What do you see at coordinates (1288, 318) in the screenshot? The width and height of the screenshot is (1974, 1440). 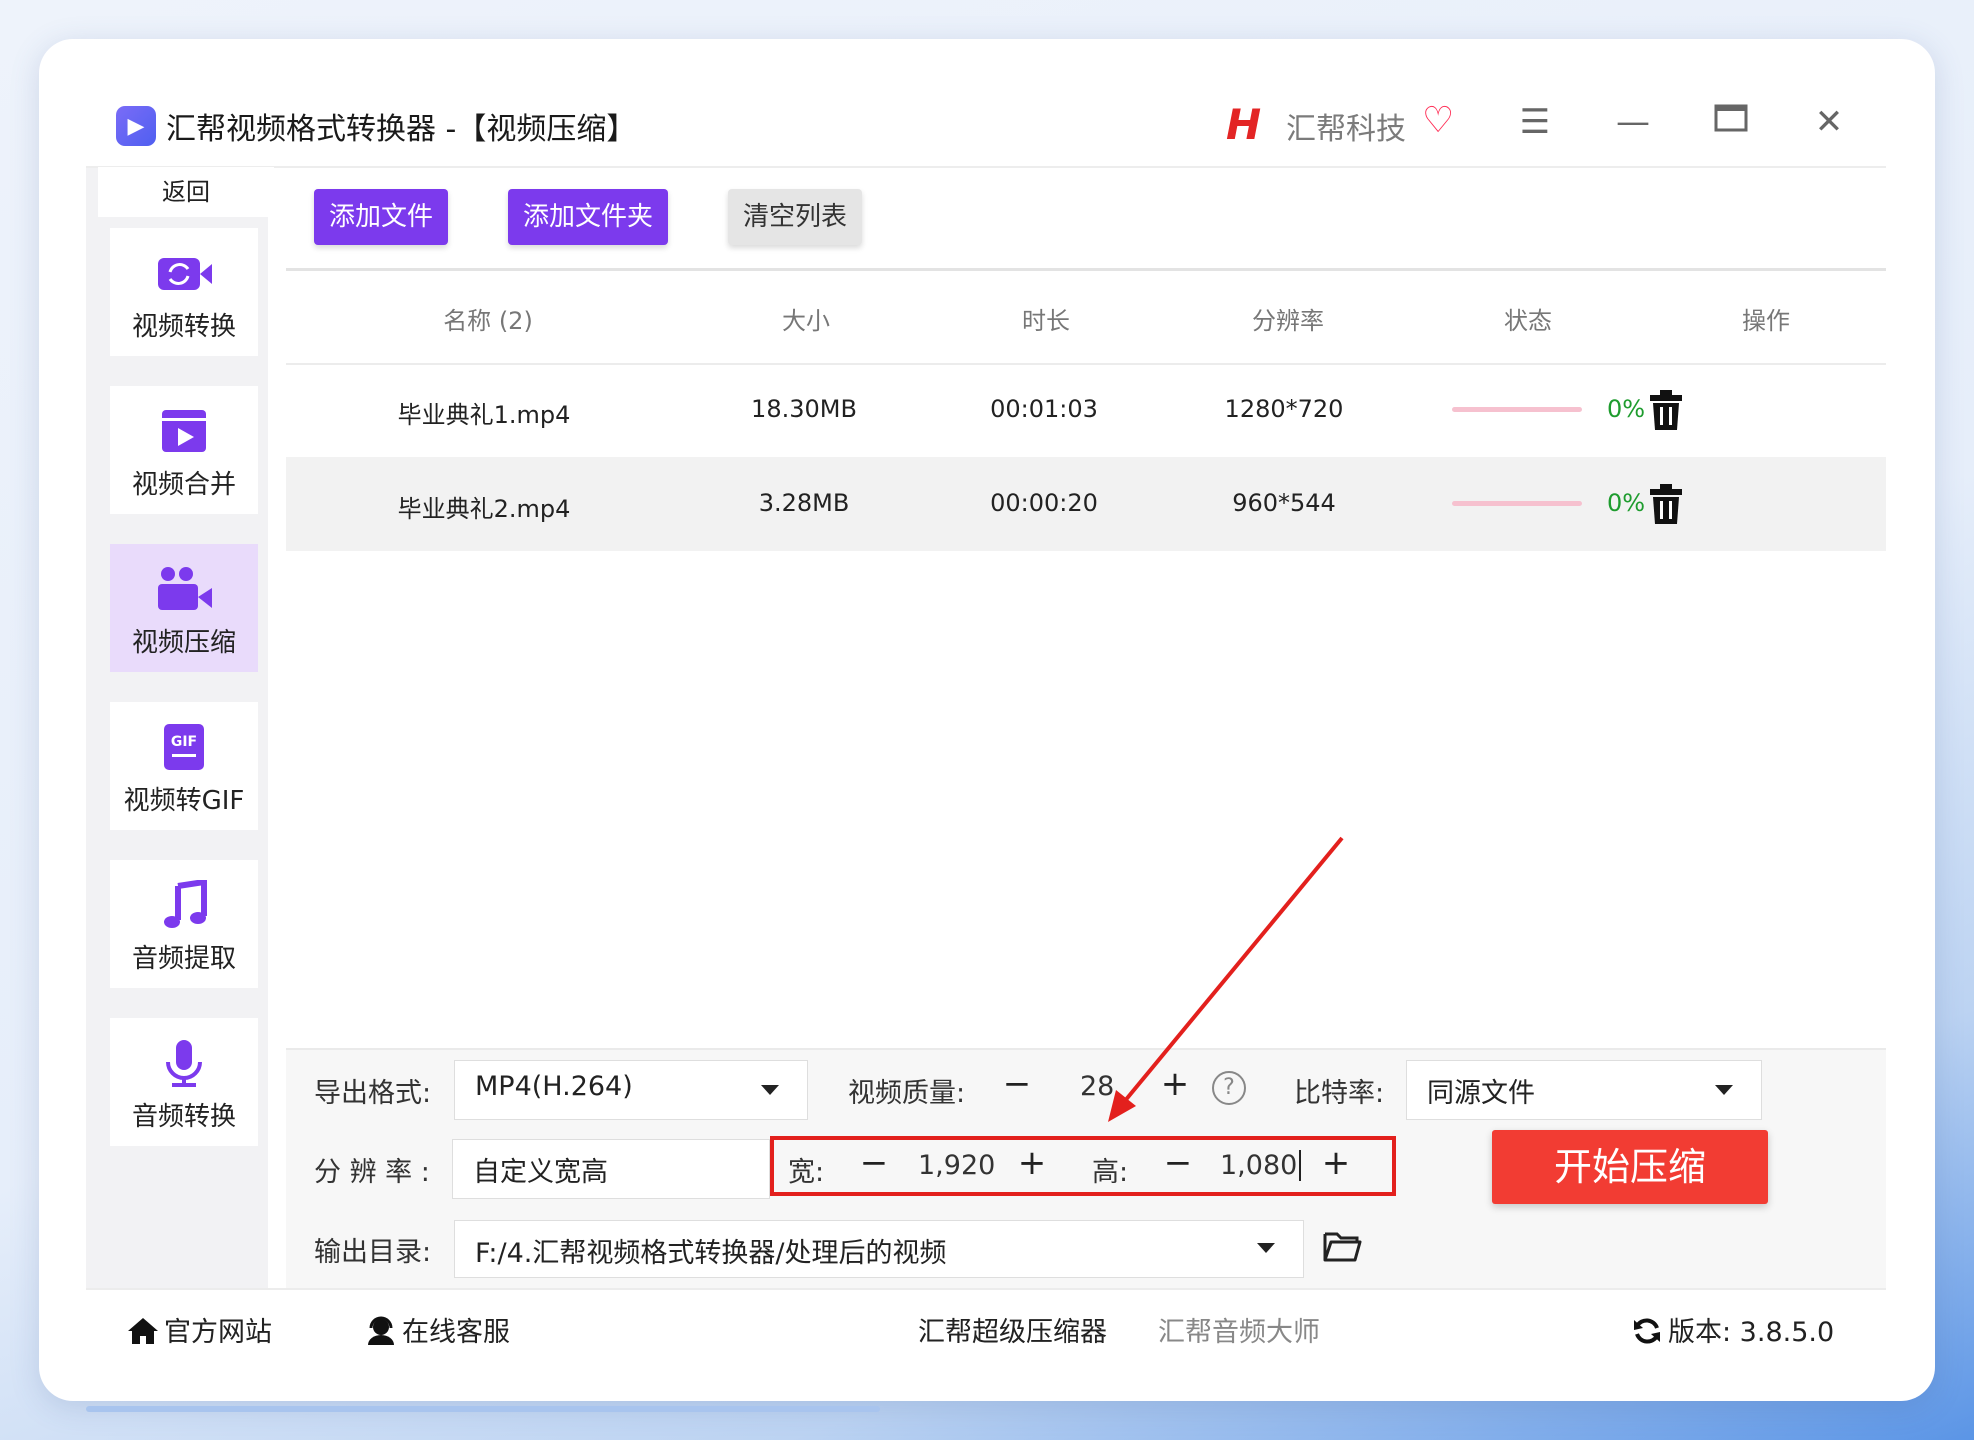 I see `col-resolution: 分辨率` at bounding box center [1288, 318].